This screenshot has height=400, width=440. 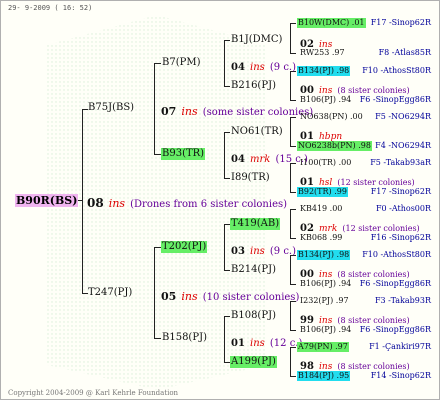 I want to click on ancestor-location: F3 -Takab93R, so click(x=402, y=300).